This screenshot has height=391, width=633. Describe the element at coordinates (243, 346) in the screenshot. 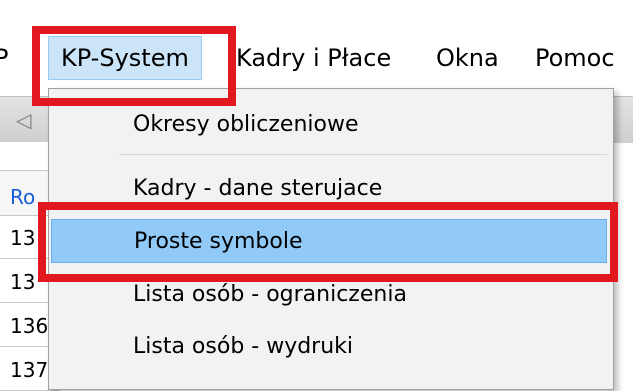

I see `menu-item-label: Lista osób - wydruki` at that location.